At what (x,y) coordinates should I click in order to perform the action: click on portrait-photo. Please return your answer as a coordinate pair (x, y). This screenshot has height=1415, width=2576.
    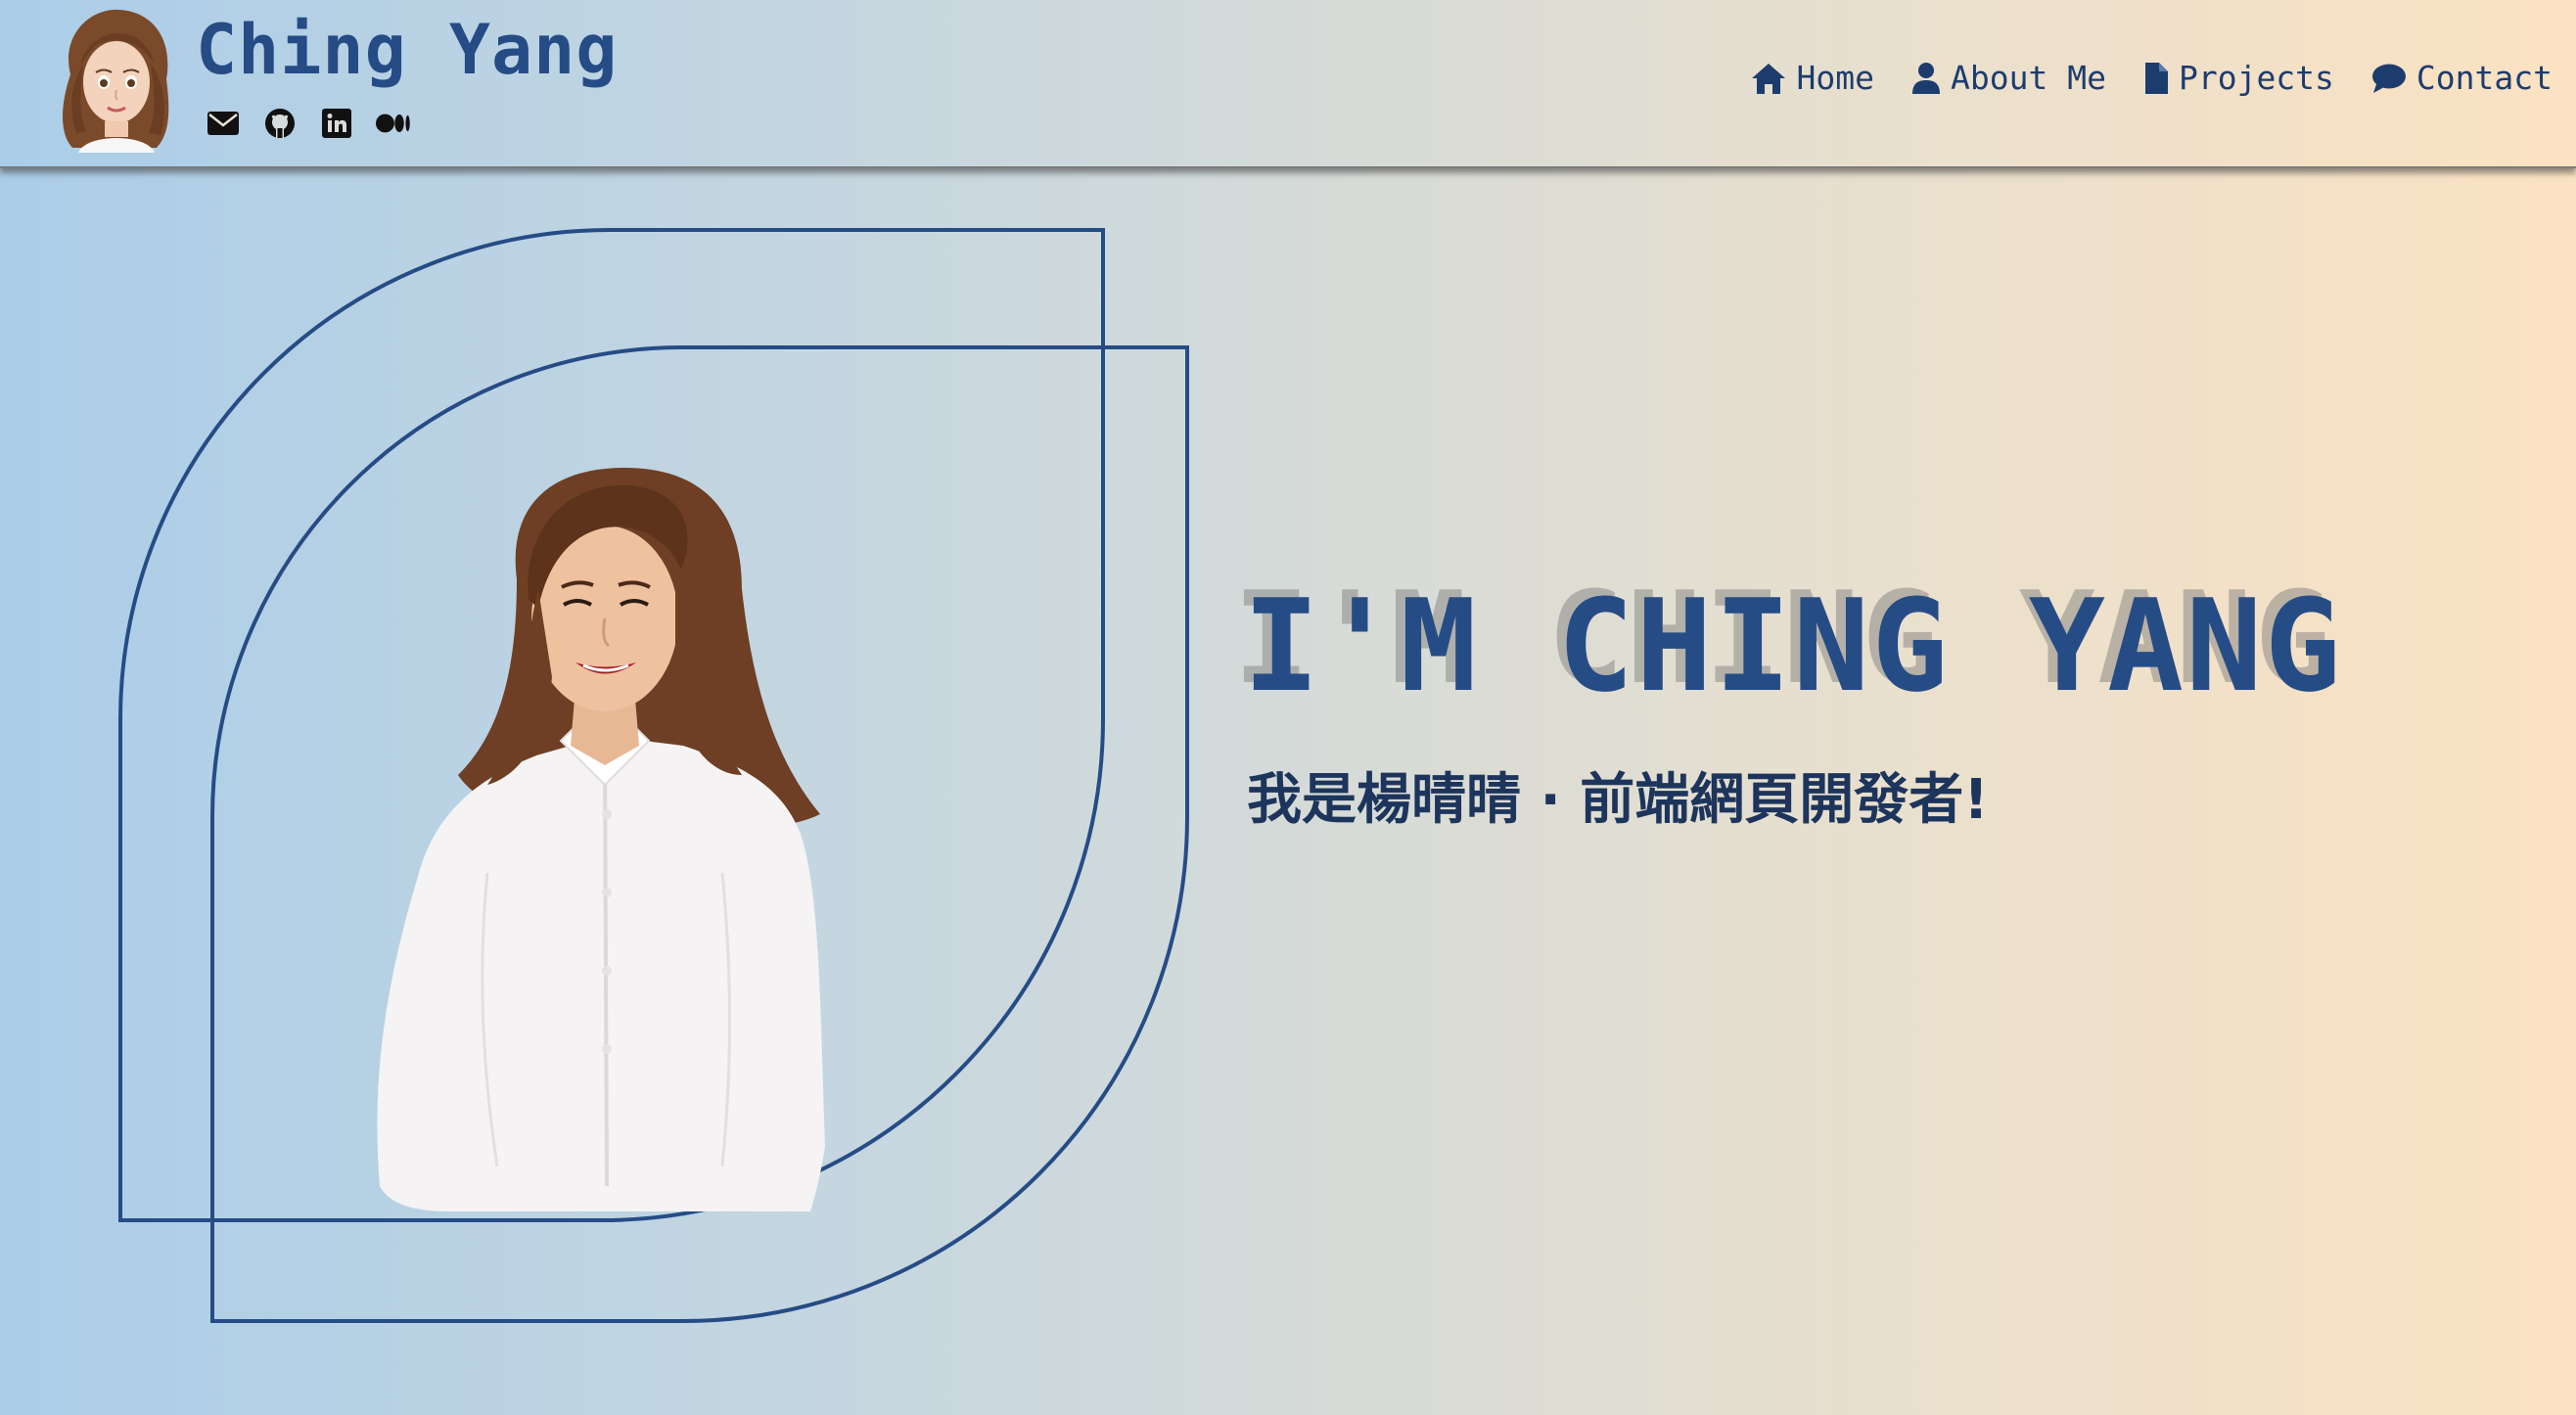
    Looking at the image, I should click on (601, 839).